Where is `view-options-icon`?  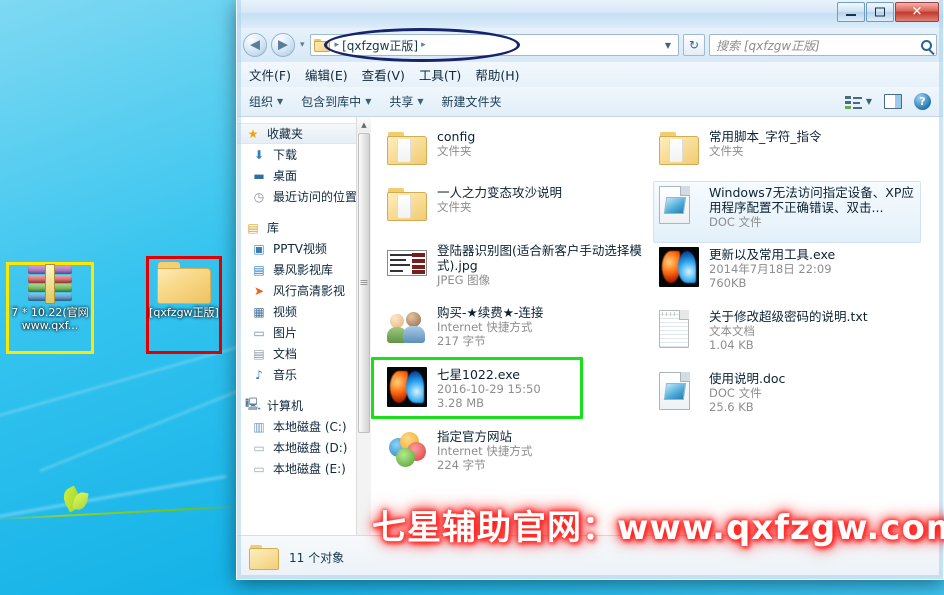 view-options-icon is located at coordinates (853, 102).